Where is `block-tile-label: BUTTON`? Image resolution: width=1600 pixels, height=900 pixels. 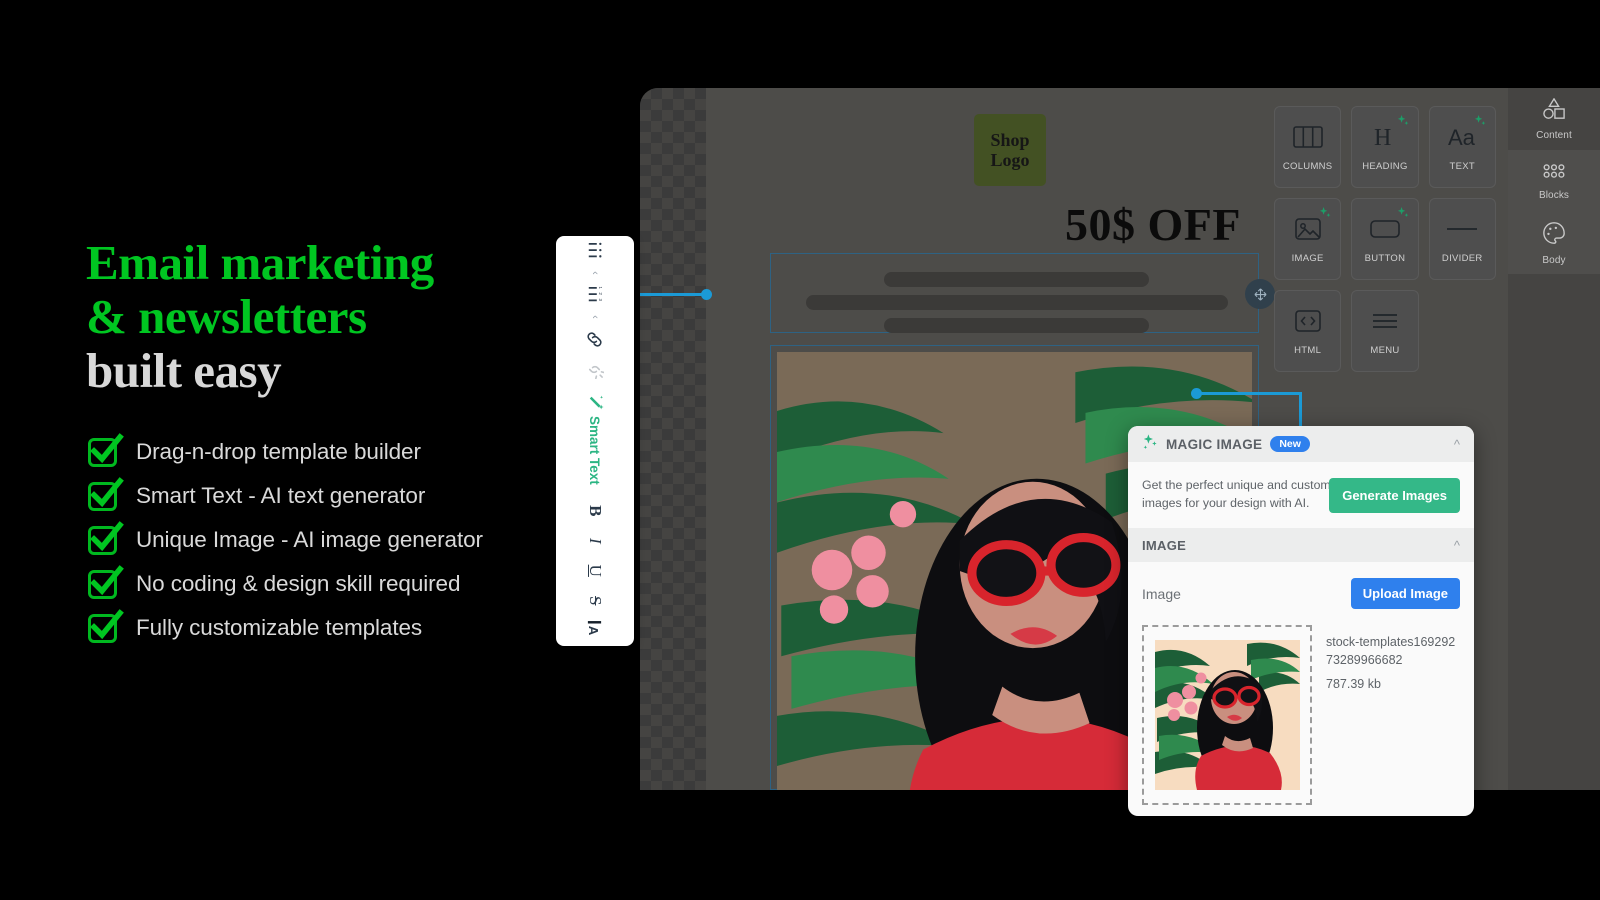 block-tile-label: BUTTON is located at coordinates (1385, 258).